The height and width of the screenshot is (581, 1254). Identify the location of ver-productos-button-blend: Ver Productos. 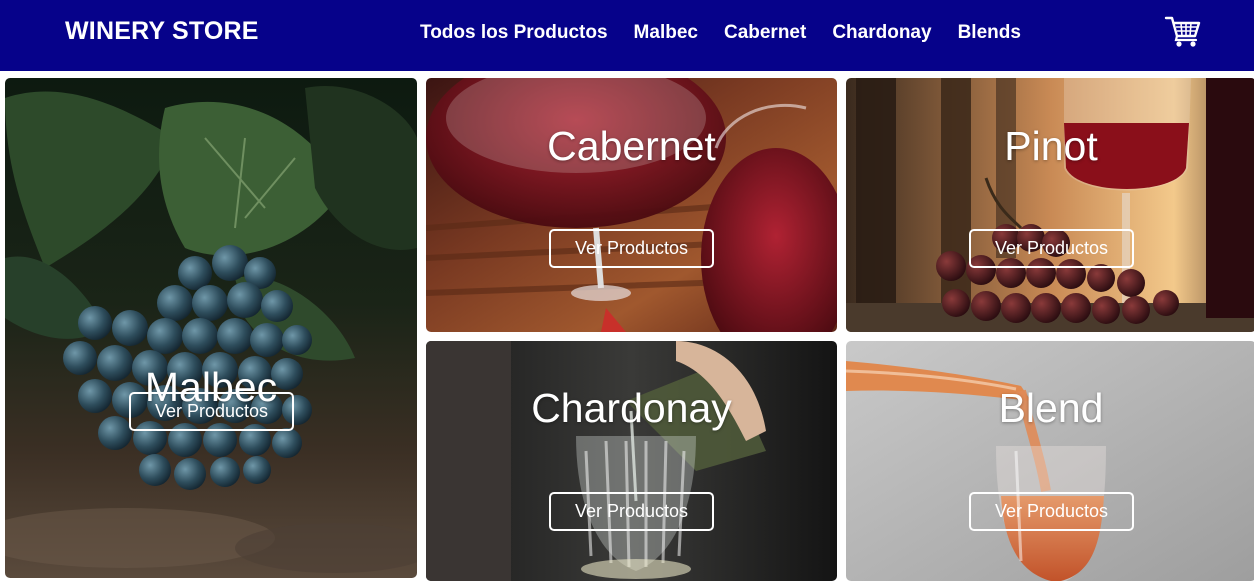
(1051, 511).